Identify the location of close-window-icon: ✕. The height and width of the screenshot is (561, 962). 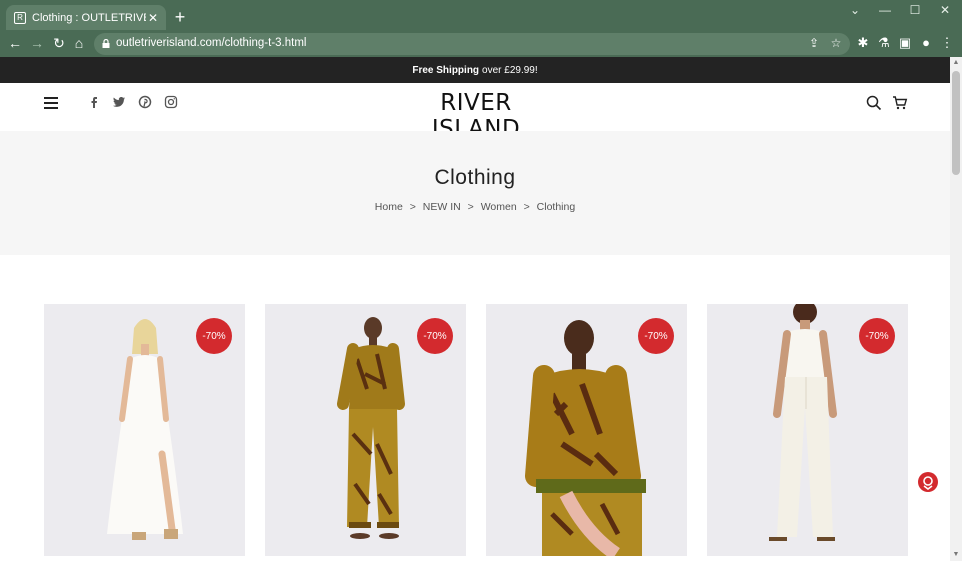
(945, 10).